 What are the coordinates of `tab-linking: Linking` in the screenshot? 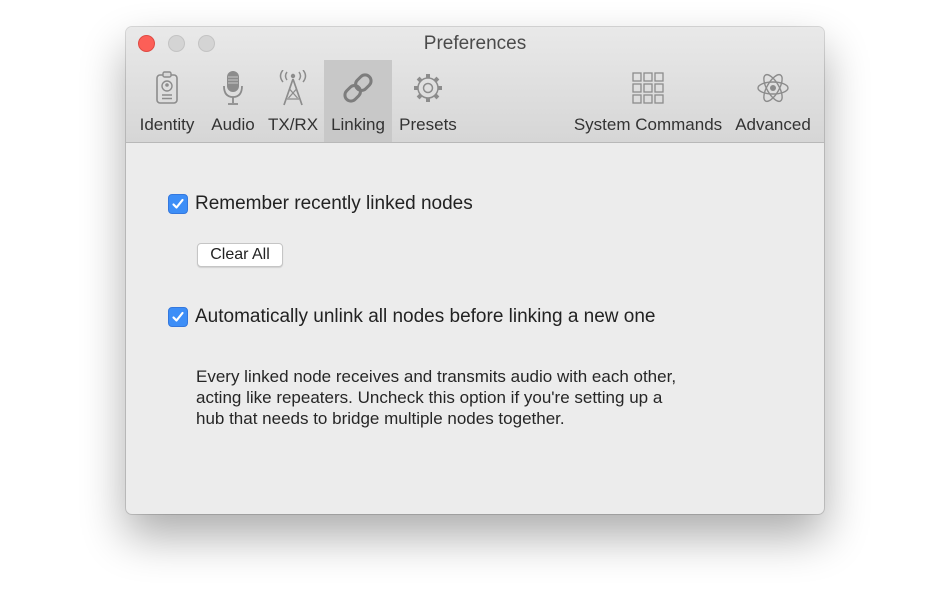 It's located at (358, 101).